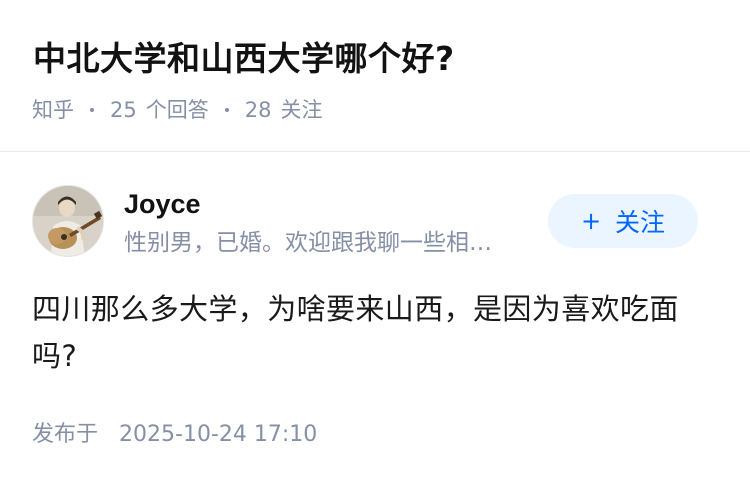  I want to click on answer-count-label: 个回答, so click(177, 110).